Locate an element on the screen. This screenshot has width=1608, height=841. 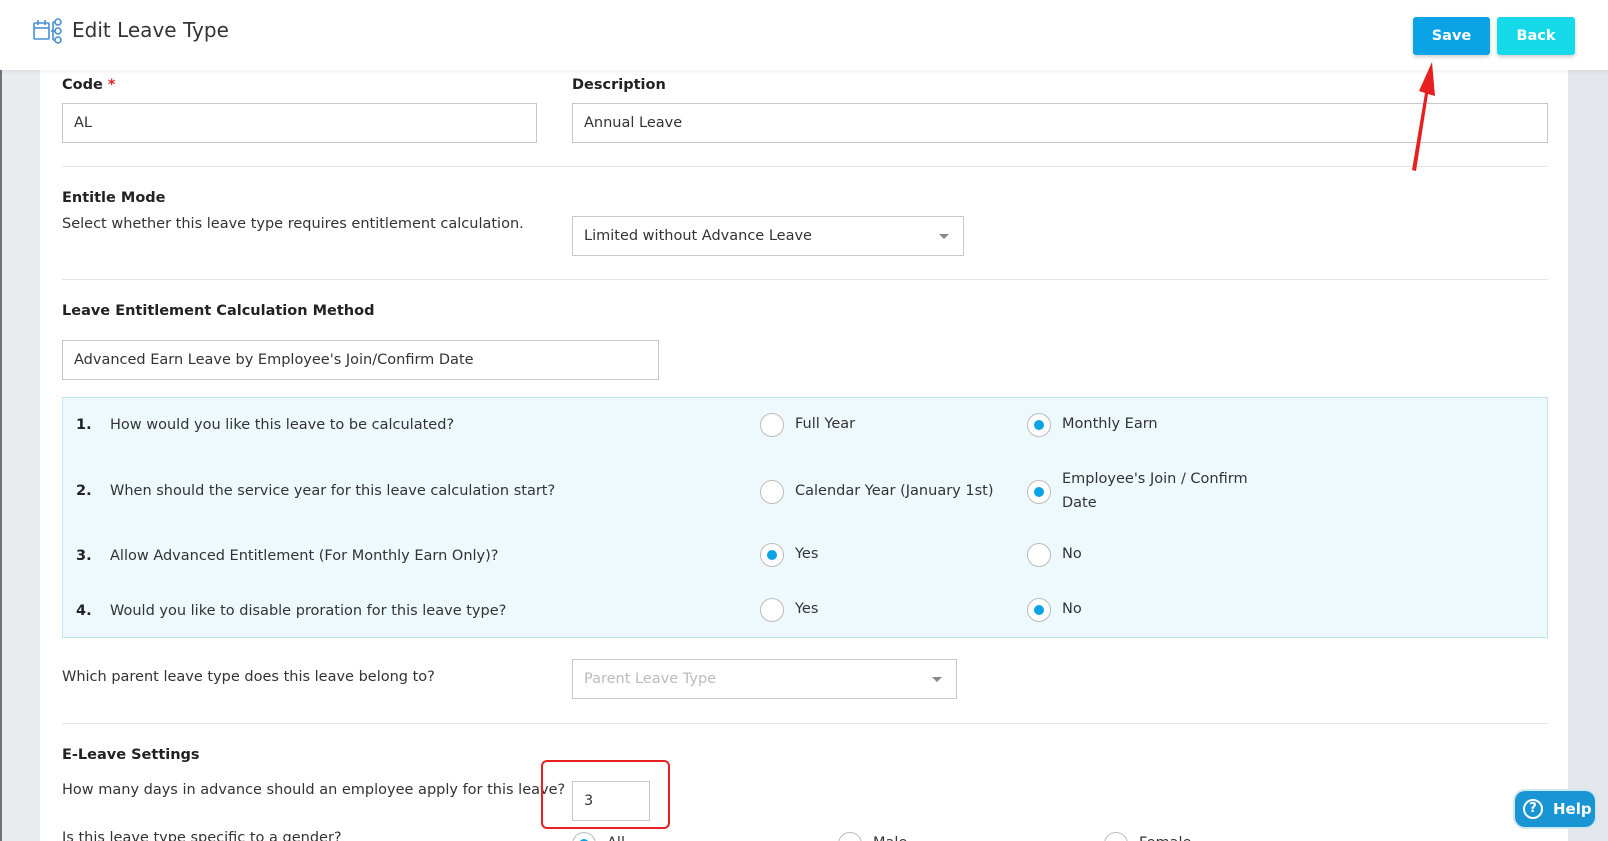
radio-proration-no is located at coordinates (1039, 610).